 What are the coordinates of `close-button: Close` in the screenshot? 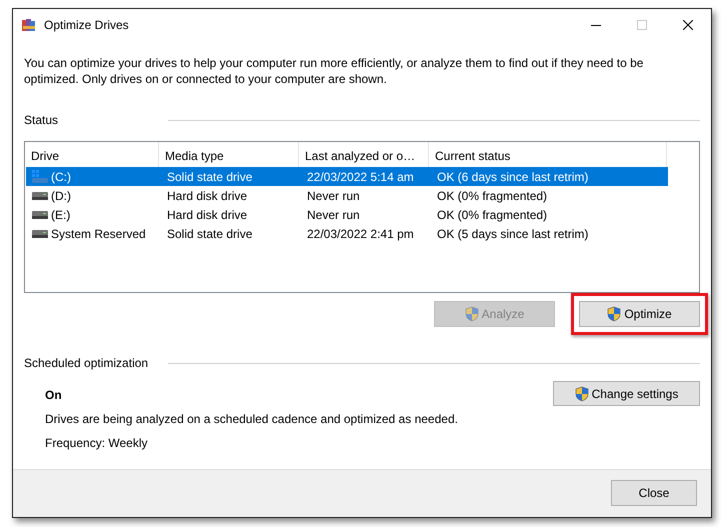 It's located at (654, 493).